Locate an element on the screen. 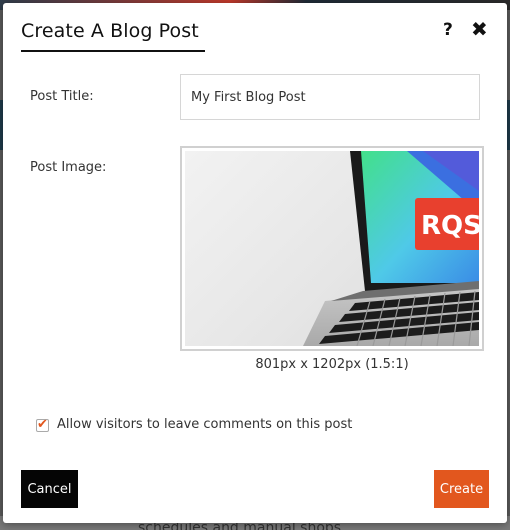 This screenshot has width=510, height=530. image-dimensions: 801px x 1202px (1.5:1) is located at coordinates (332, 364).